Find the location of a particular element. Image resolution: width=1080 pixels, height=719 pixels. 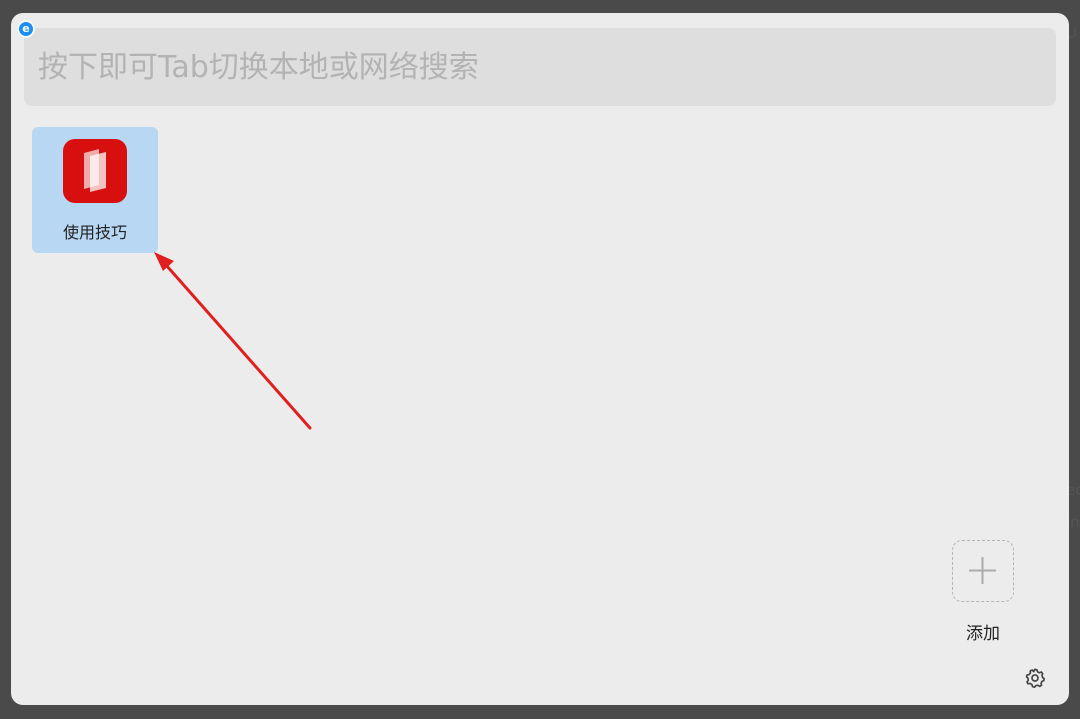

app-tile-tips: 使用技巧 is located at coordinates (95, 190).